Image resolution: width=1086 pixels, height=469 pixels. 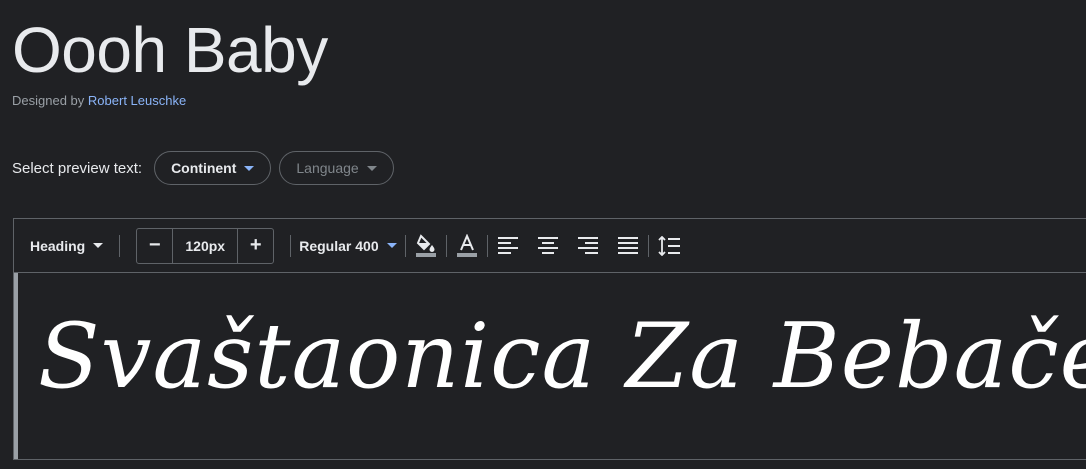 I want to click on align-right-icon, so click(x=587, y=245).